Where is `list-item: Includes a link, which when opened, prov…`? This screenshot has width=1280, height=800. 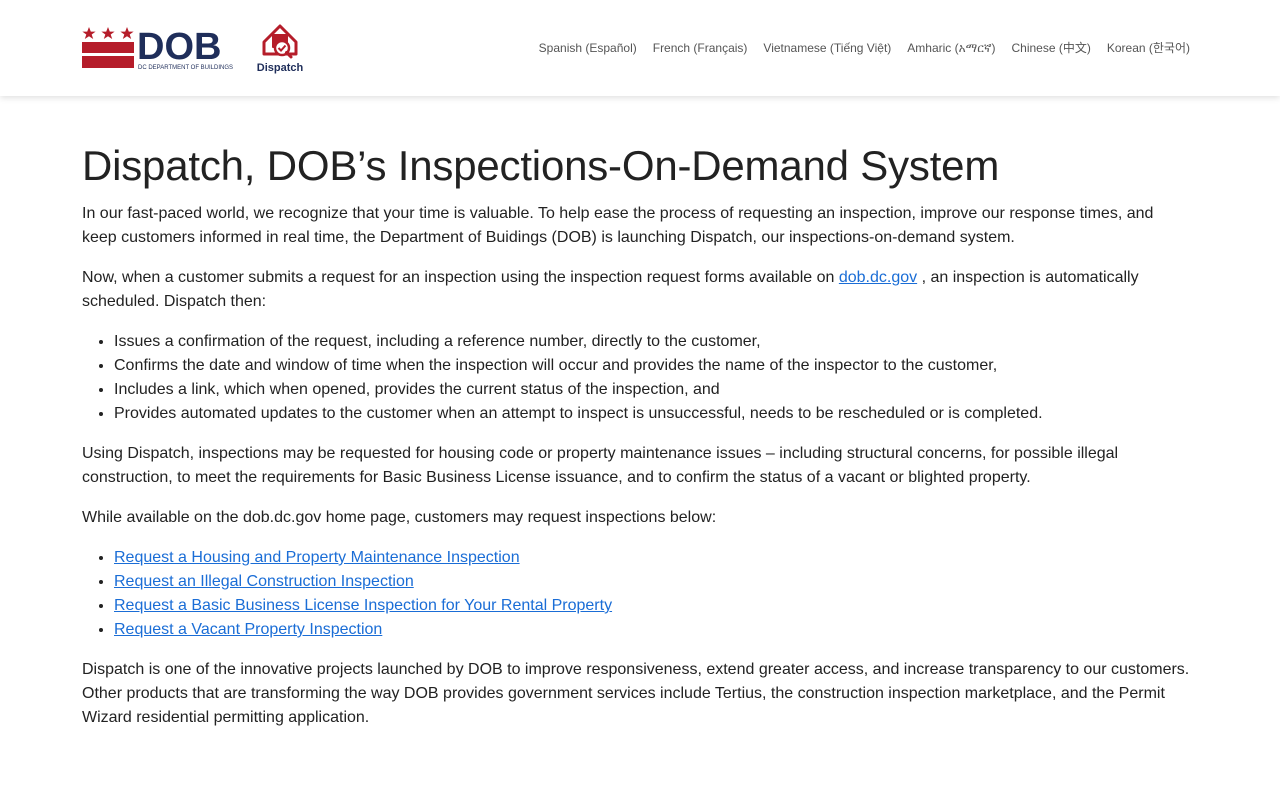
list-item: Includes a link, which when opened, prov… is located at coordinates (653, 390).